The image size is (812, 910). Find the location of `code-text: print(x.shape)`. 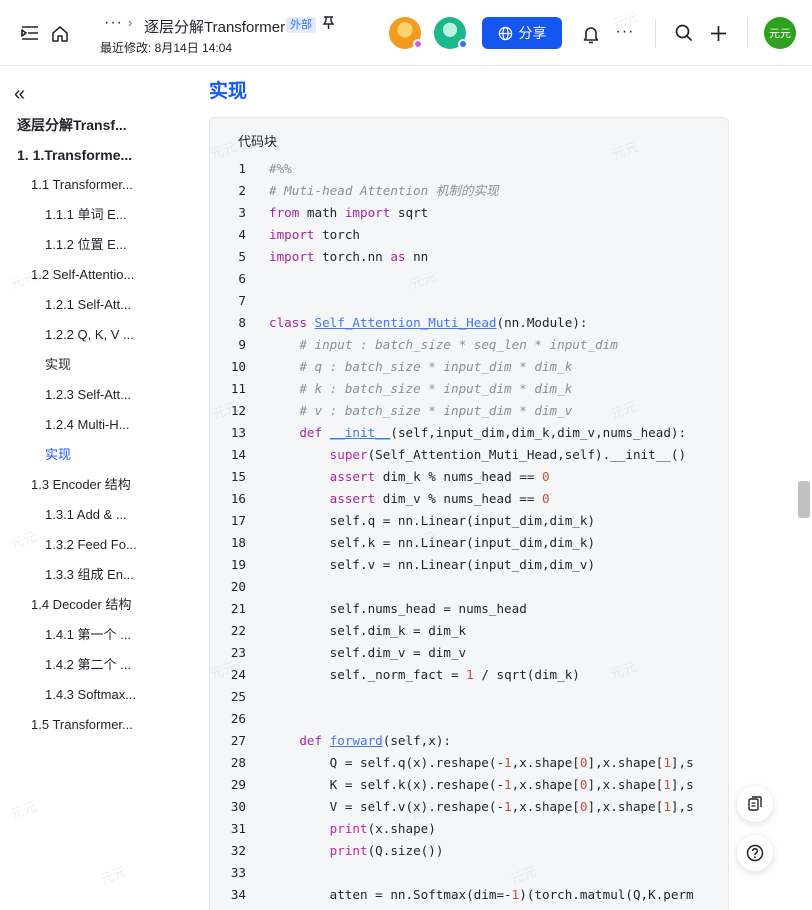

code-text: print(x.shape) is located at coordinates (382, 828).